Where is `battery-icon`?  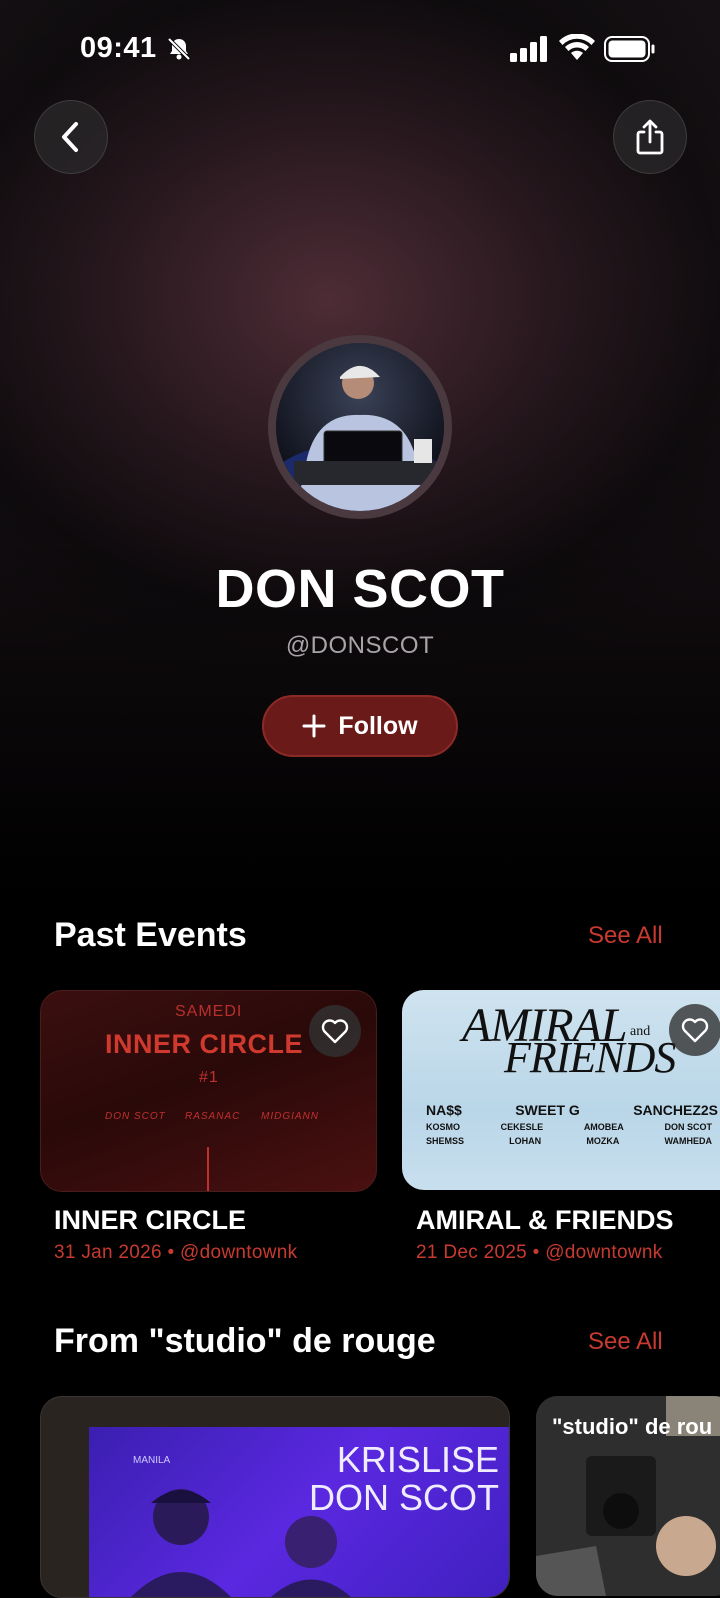
battery-icon is located at coordinates (629, 49).